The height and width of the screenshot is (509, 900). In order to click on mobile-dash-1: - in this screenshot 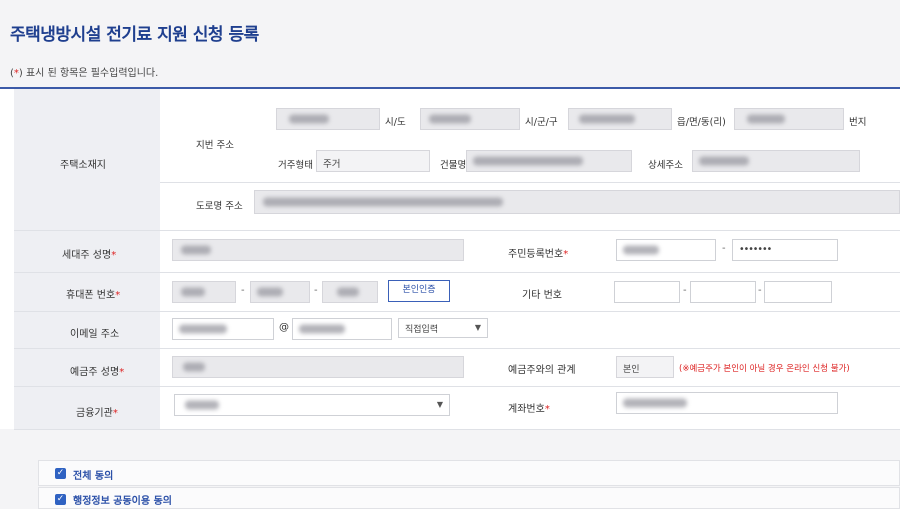, I will do `click(243, 290)`.